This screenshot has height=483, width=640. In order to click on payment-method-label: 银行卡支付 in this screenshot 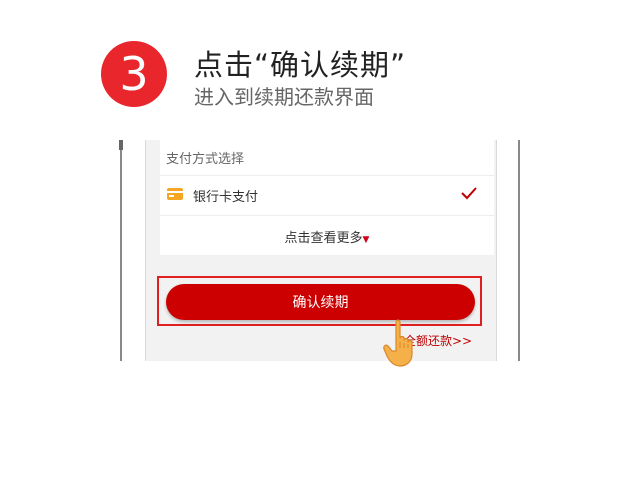, I will do `click(225, 195)`.